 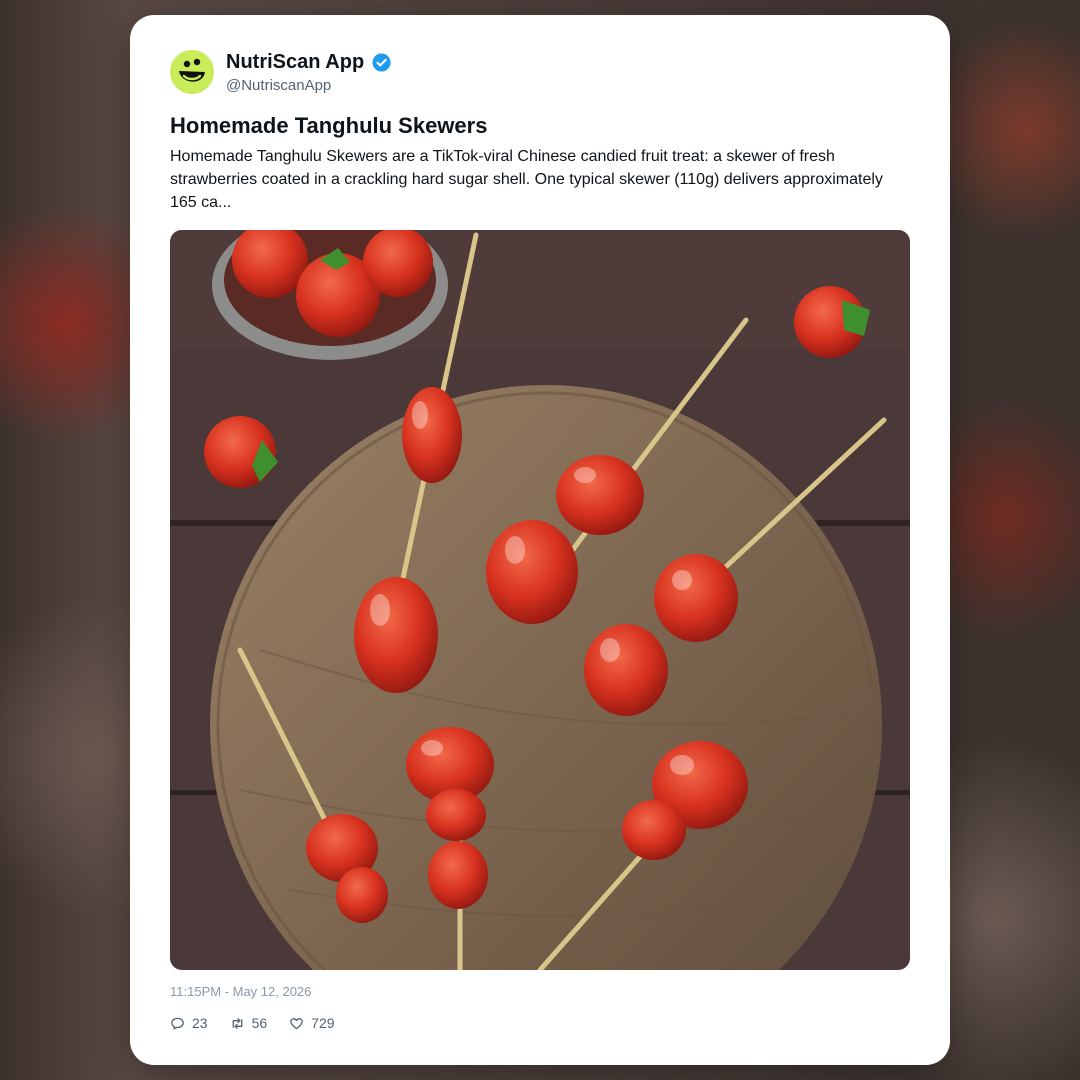 What do you see at coordinates (259, 1023) in the screenshot?
I see `repost-count: 56` at bounding box center [259, 1023].